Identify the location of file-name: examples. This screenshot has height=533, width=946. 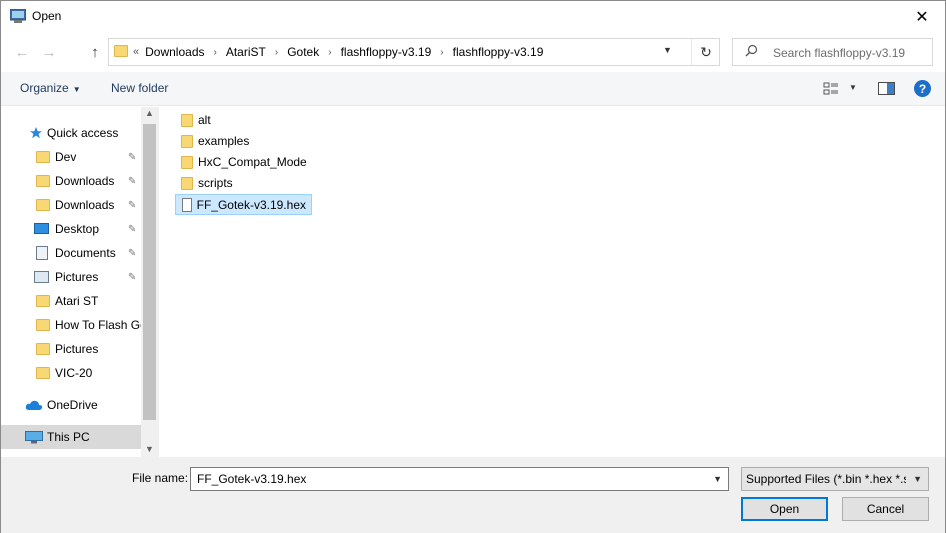
(224, 141).